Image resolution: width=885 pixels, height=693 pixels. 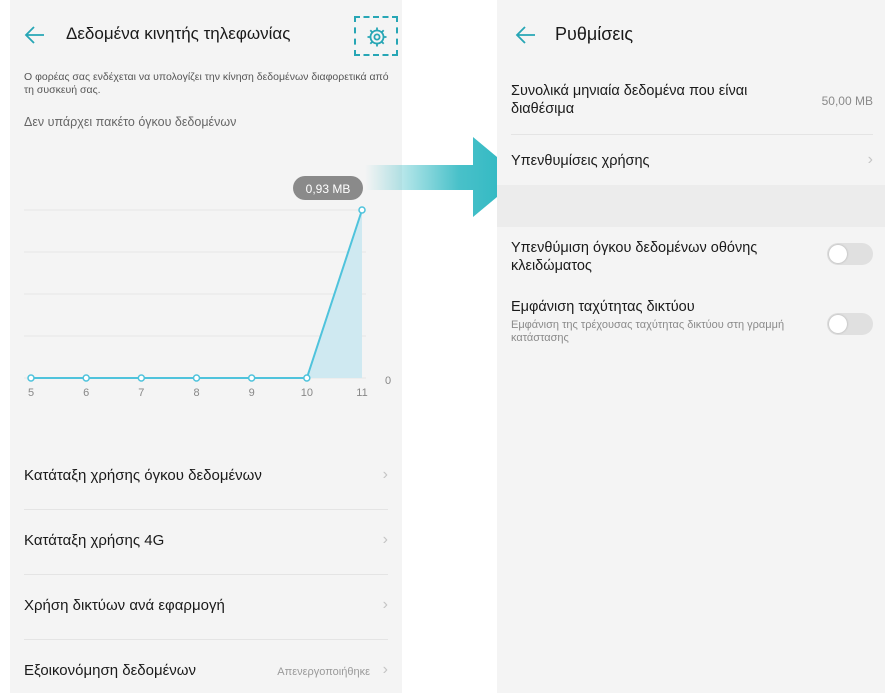 What do you see at coordinates (594, 34) in the screenshot?
I see `page-title: Ρυθμίσεις` at bounding box center [594, 34].